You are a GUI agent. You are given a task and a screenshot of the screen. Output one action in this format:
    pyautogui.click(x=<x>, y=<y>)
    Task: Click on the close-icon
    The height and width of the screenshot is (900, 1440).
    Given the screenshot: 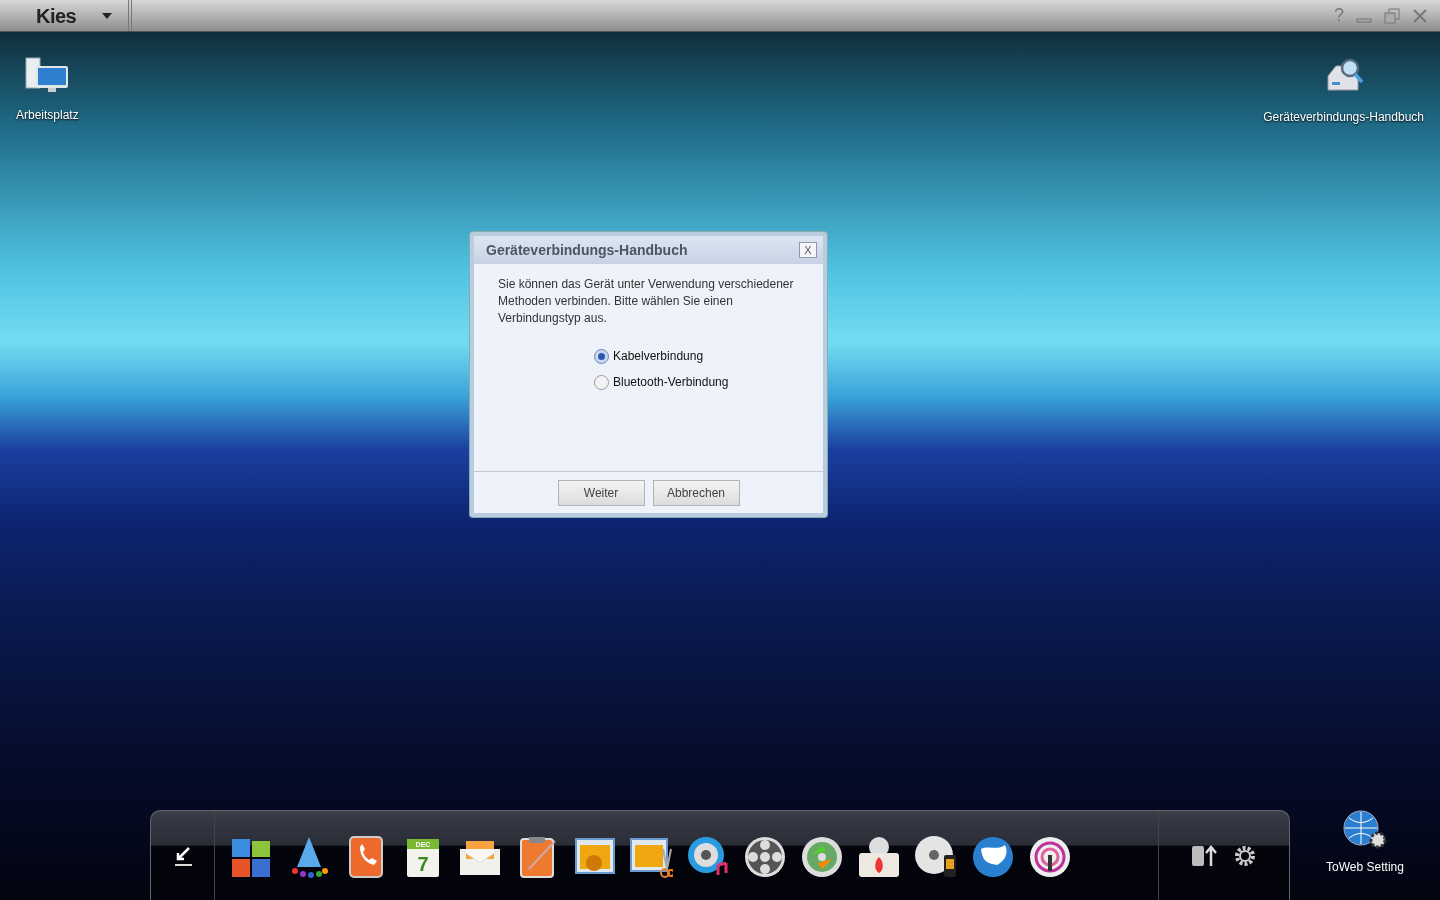 What is the action you would take?
    pyautogui.click(x=1420, y=15)
    